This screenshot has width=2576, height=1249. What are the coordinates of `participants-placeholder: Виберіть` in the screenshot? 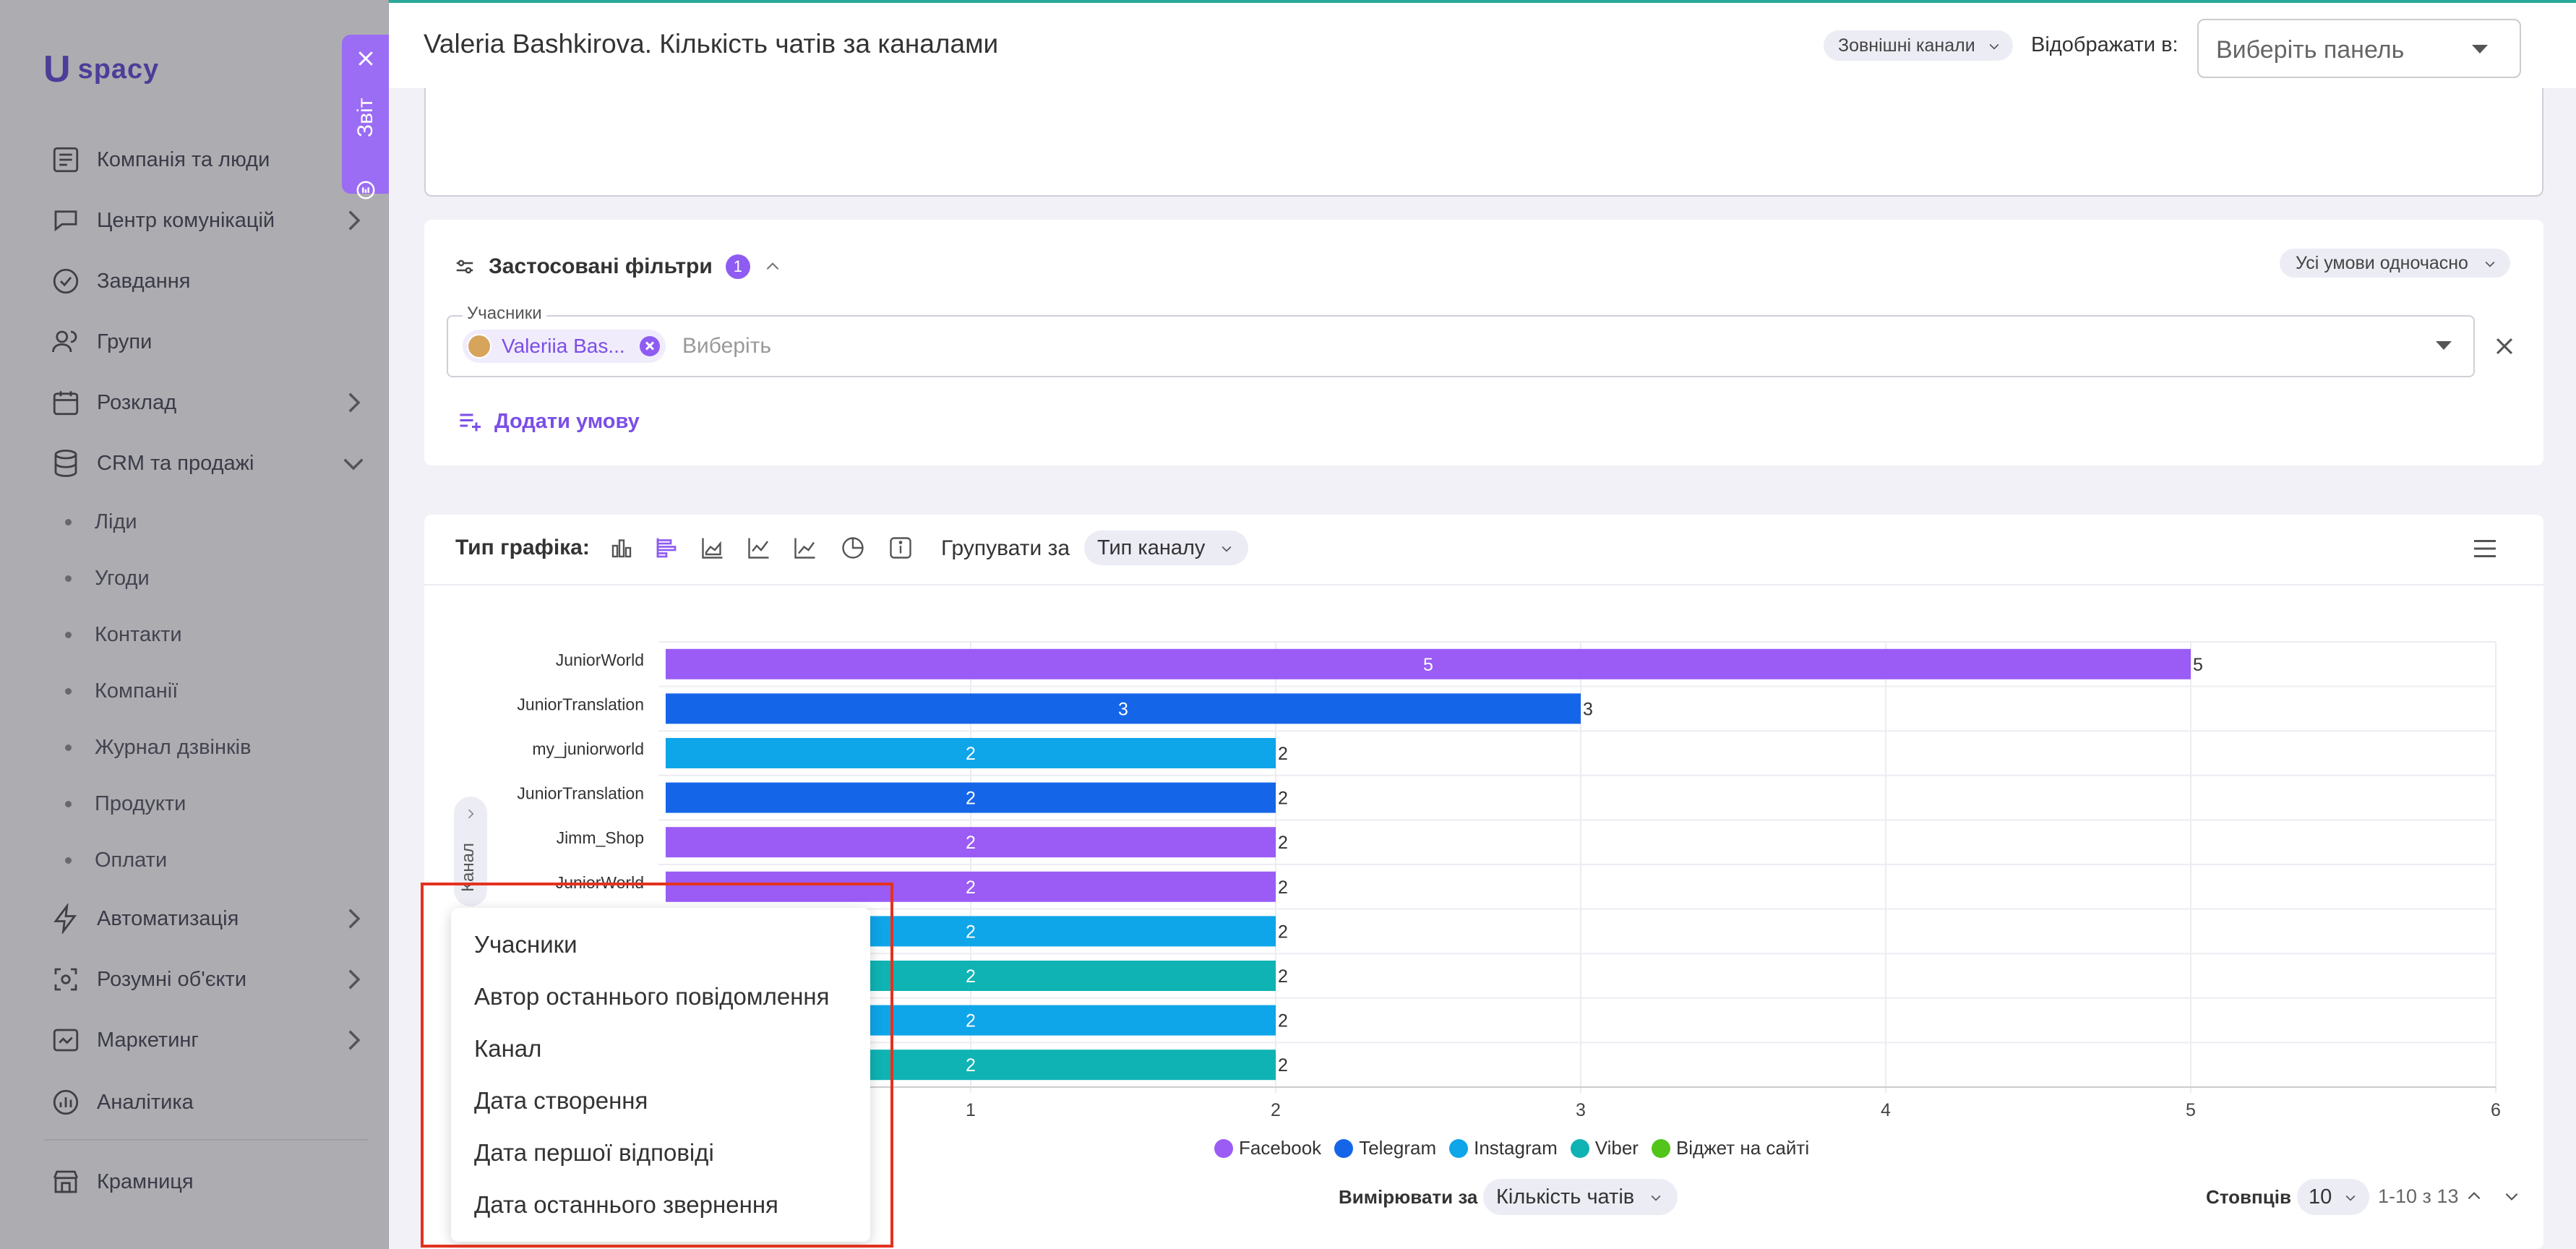 It's located at (727, 346).